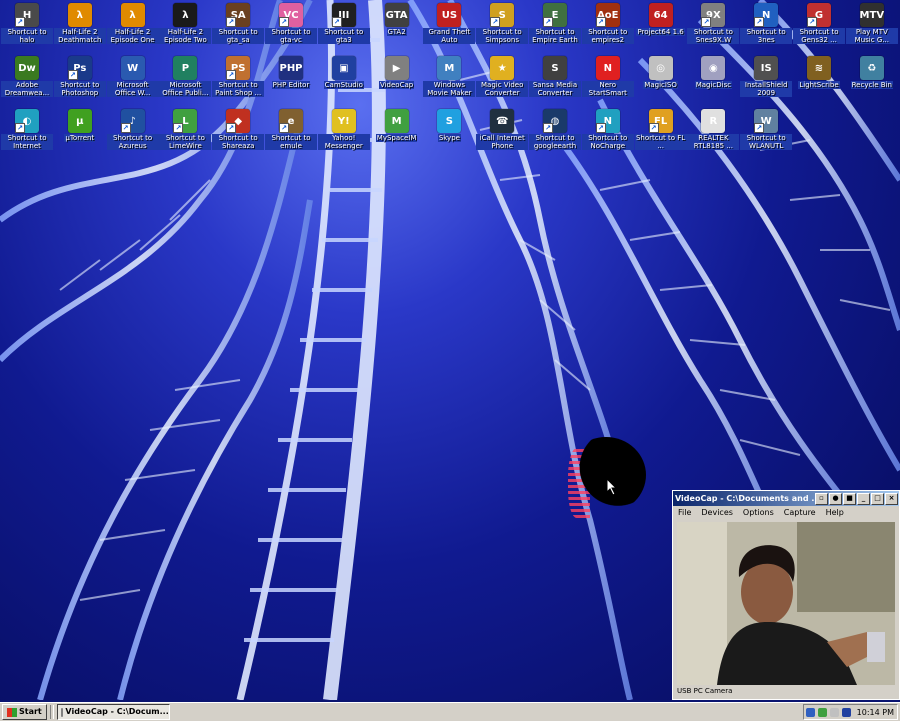  I want to click on publisher-icon: P, so click(185, 68).